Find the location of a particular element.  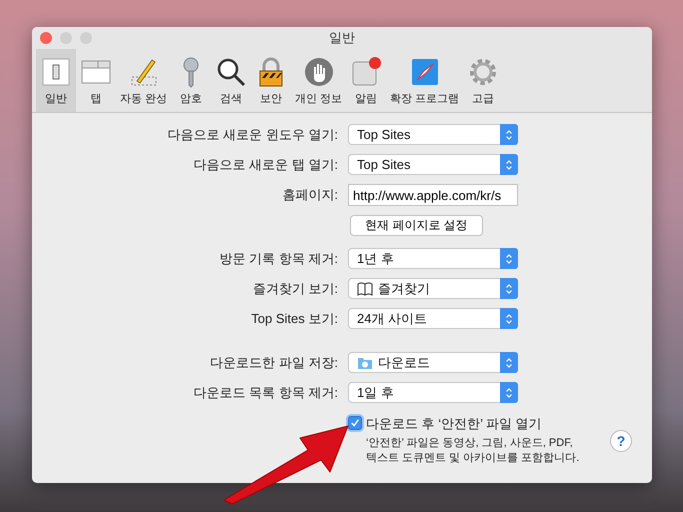

toolbar-tab: 검색 is located at coordinates (231, 80).